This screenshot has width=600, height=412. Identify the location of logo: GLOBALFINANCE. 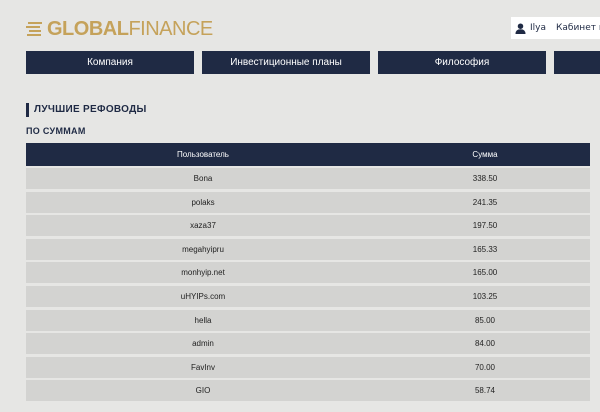
(119, 29).